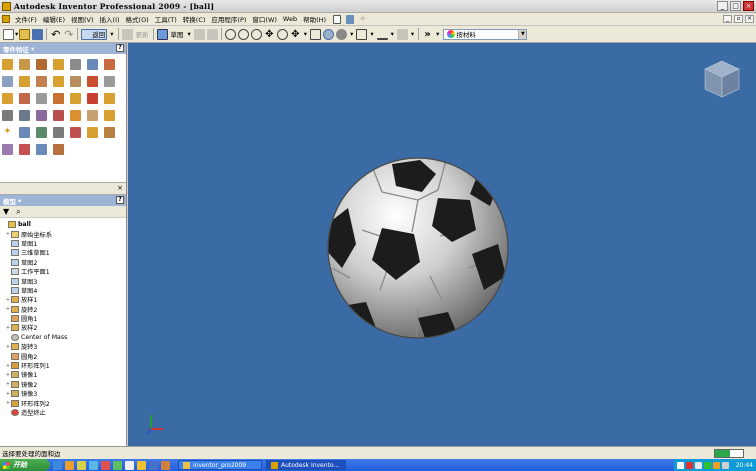 This screenshot has width=756, height=471. Describe the element at coordinates (63, 262) in the screenshot. I see `tree-node: 草图2` at that location.